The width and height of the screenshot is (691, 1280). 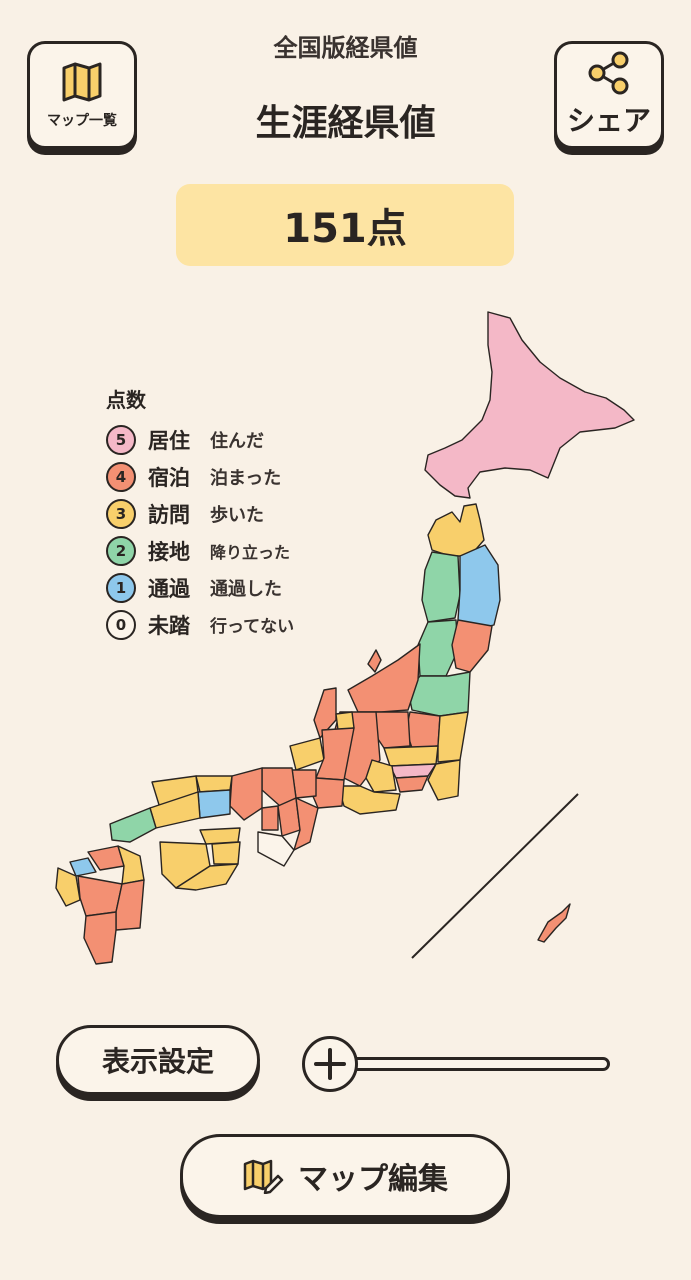 What do you see at coordinates (121, 476) in the screenshot?
I see `legend-badge: 4` at bounding box center [121, 476].